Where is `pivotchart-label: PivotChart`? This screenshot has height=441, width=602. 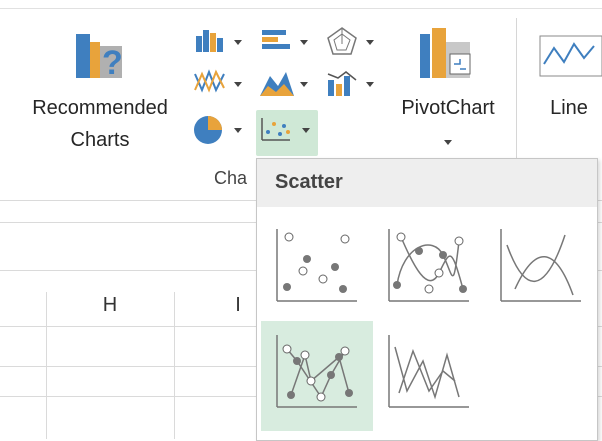
pivotchart-label: PivotChart is located at coordinates (448, 108).